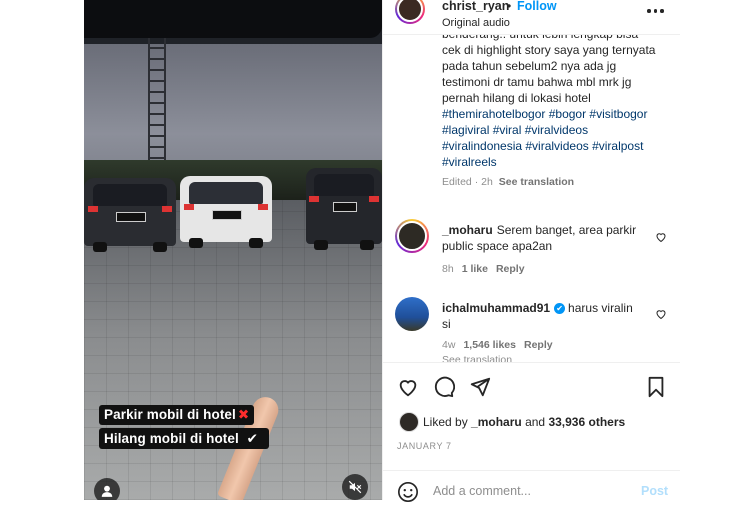 The image size is (750, 511). I want to click on speaker-muted-icon, so click(355, 487).